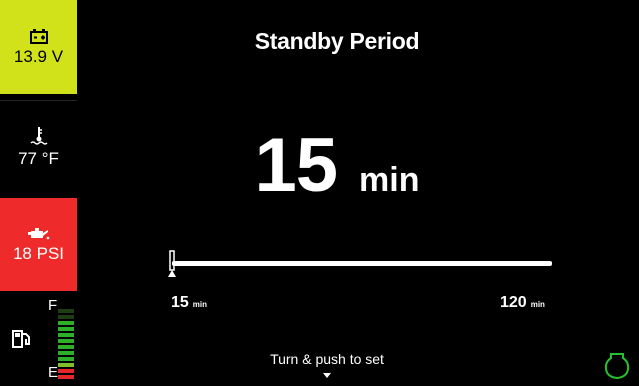  I want to click on coolant-temperature-icon, so click(38, 136).